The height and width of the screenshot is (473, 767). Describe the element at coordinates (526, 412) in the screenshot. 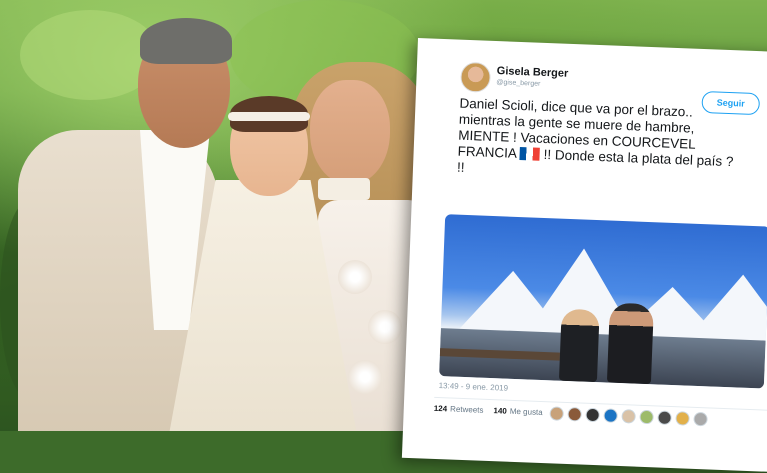

I see `likes-label: Me gusta` at that location.